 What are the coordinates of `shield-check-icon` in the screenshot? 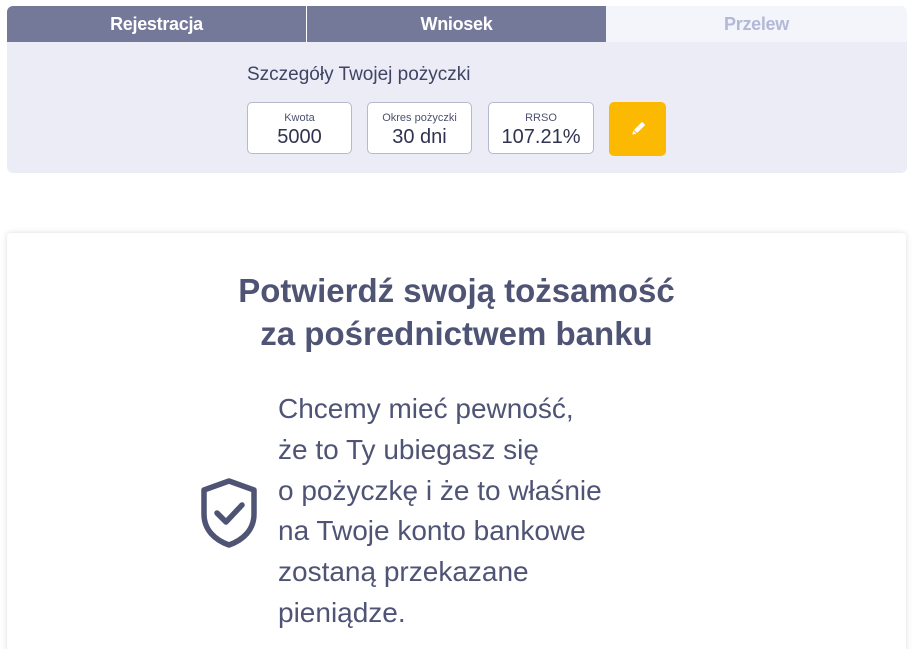 It's located at (229, 513).